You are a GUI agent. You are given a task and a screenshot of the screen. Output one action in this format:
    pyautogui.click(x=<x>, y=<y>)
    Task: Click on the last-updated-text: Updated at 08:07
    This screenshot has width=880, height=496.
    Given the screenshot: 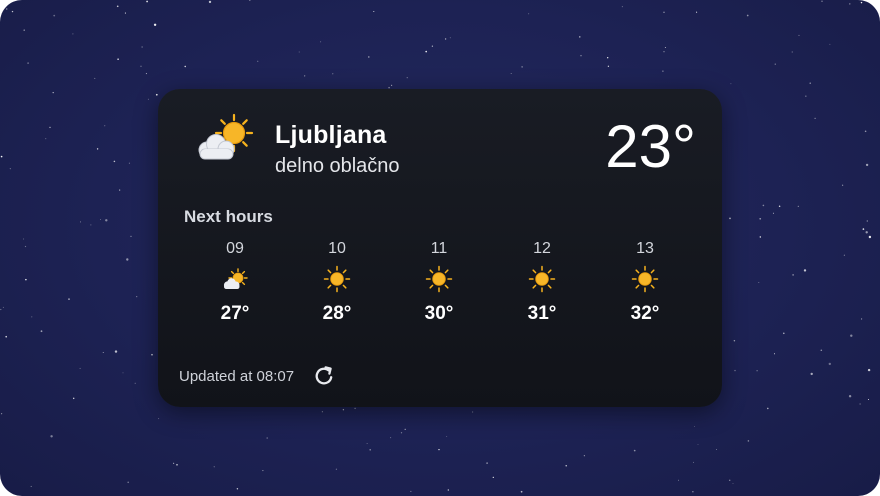 What is the action you would take?
    pyautogui.click(x=237, y=376)
    